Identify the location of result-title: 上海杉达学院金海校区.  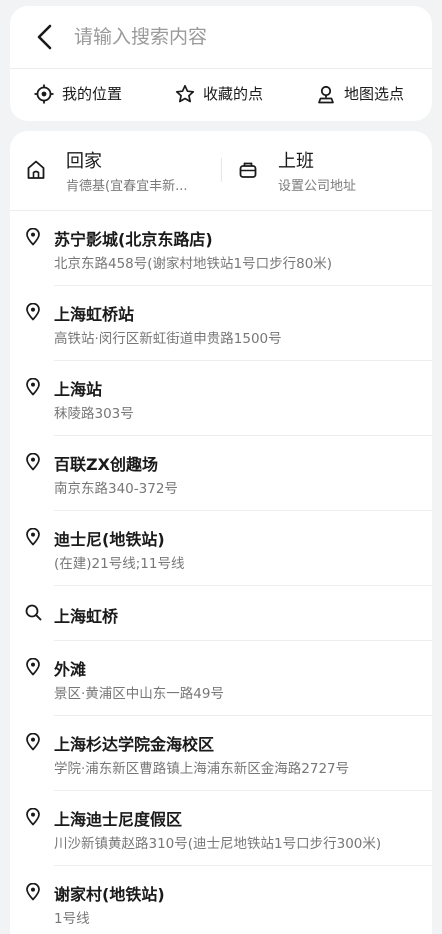
(134, 744).